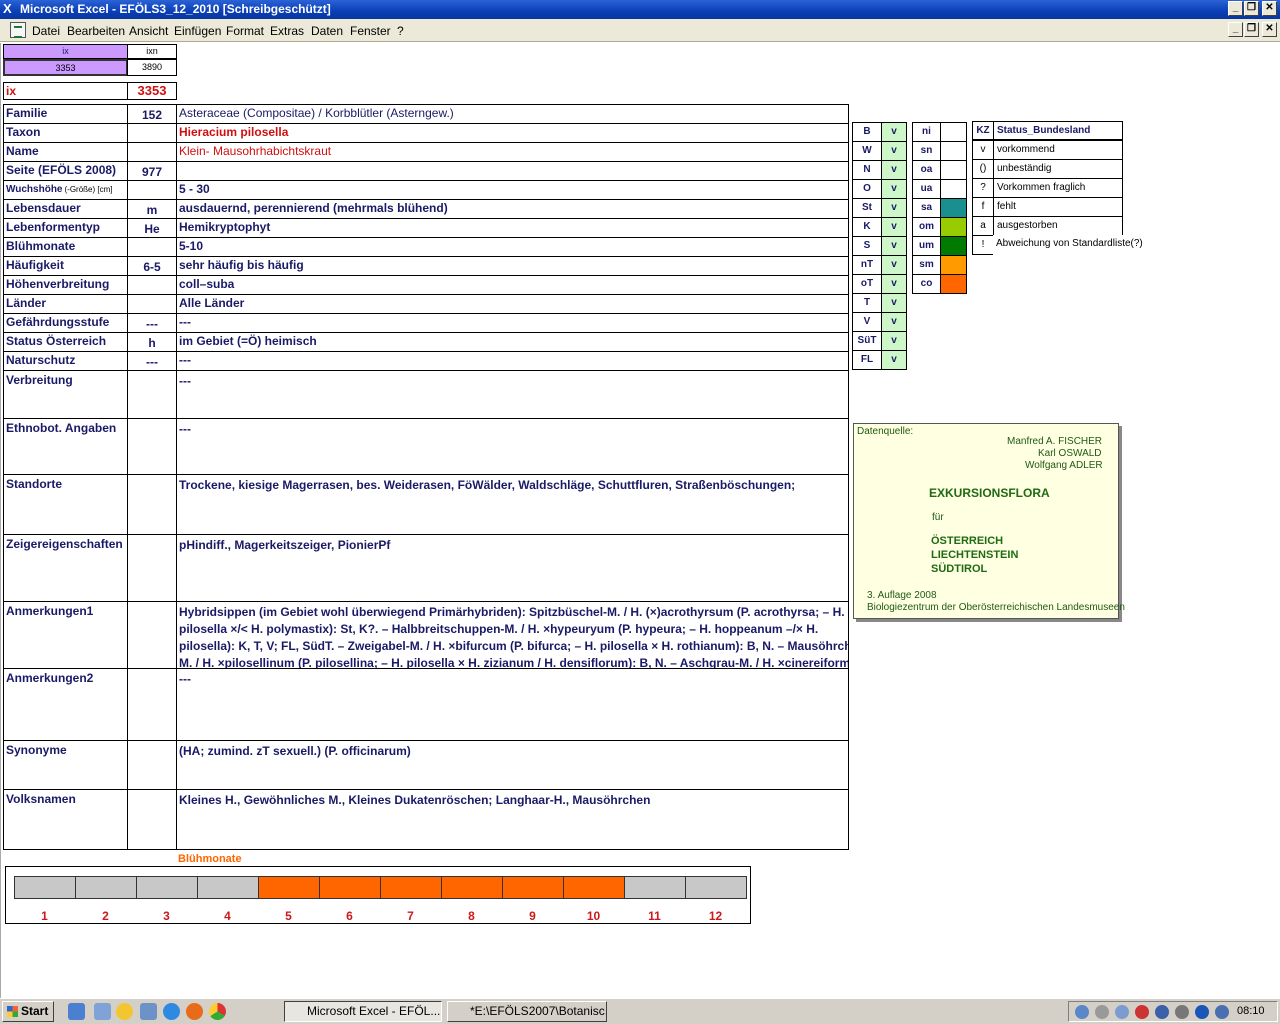  What do you see at coordinates (65, 361) in the screenshot?
I see `row-label: Naturschutz` at bounding box center [65, 361].